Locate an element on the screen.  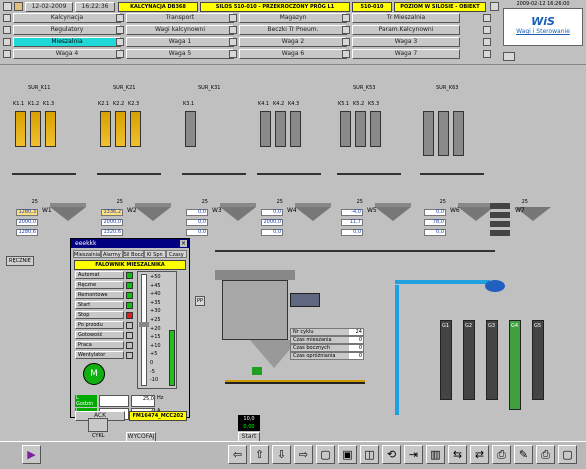
alarm-area: KALCYNACJA DB368 is located at coordinates (158, 7).